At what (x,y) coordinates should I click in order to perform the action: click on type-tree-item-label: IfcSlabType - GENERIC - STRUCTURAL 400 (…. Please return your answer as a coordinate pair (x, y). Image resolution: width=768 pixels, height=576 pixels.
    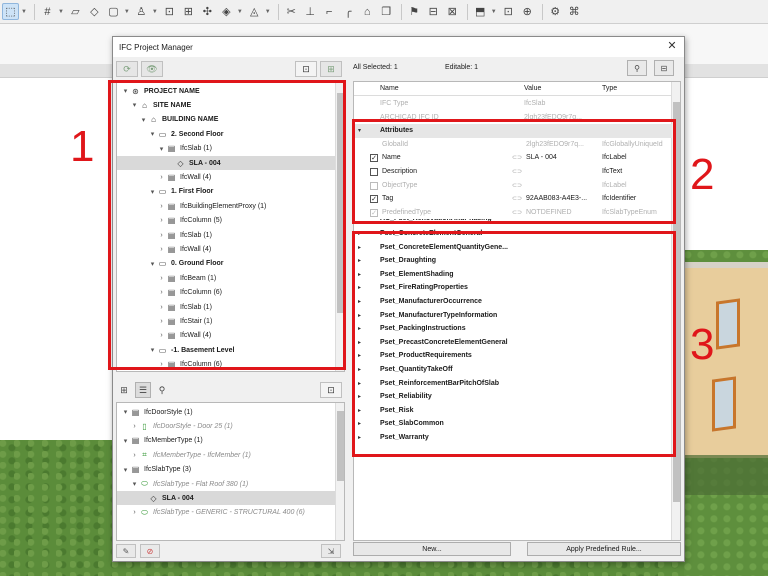
    Looking at the image, I should click on (229, 513).